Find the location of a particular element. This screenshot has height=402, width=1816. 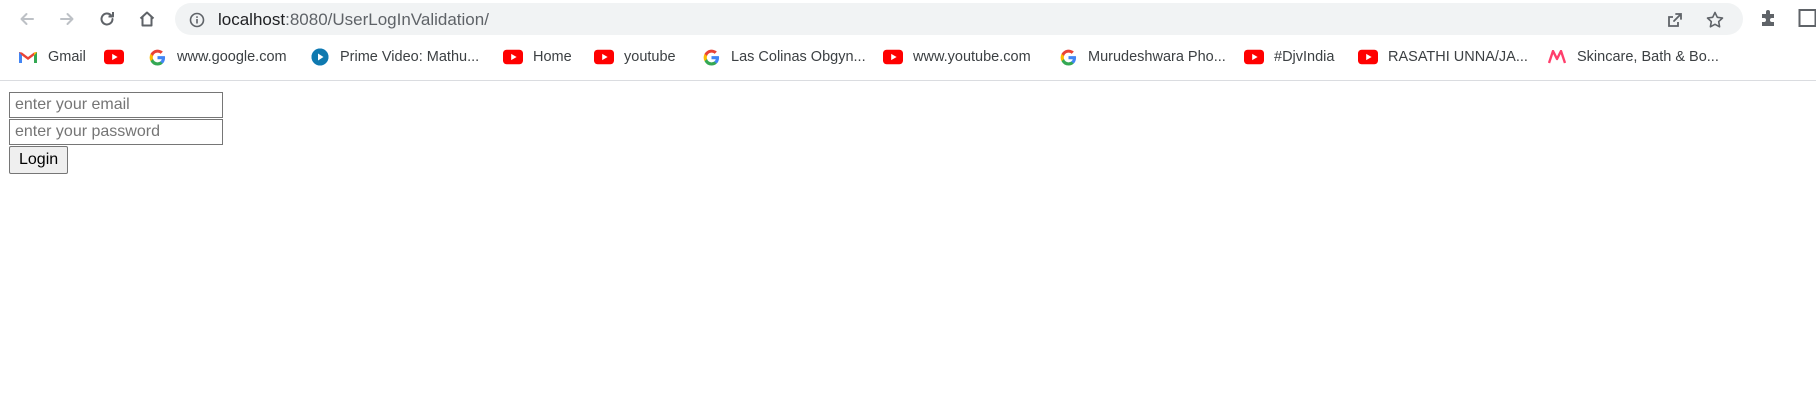

address-bar: localhost:8080/UserLogInValidation/ is located at coordinates (959, 19).